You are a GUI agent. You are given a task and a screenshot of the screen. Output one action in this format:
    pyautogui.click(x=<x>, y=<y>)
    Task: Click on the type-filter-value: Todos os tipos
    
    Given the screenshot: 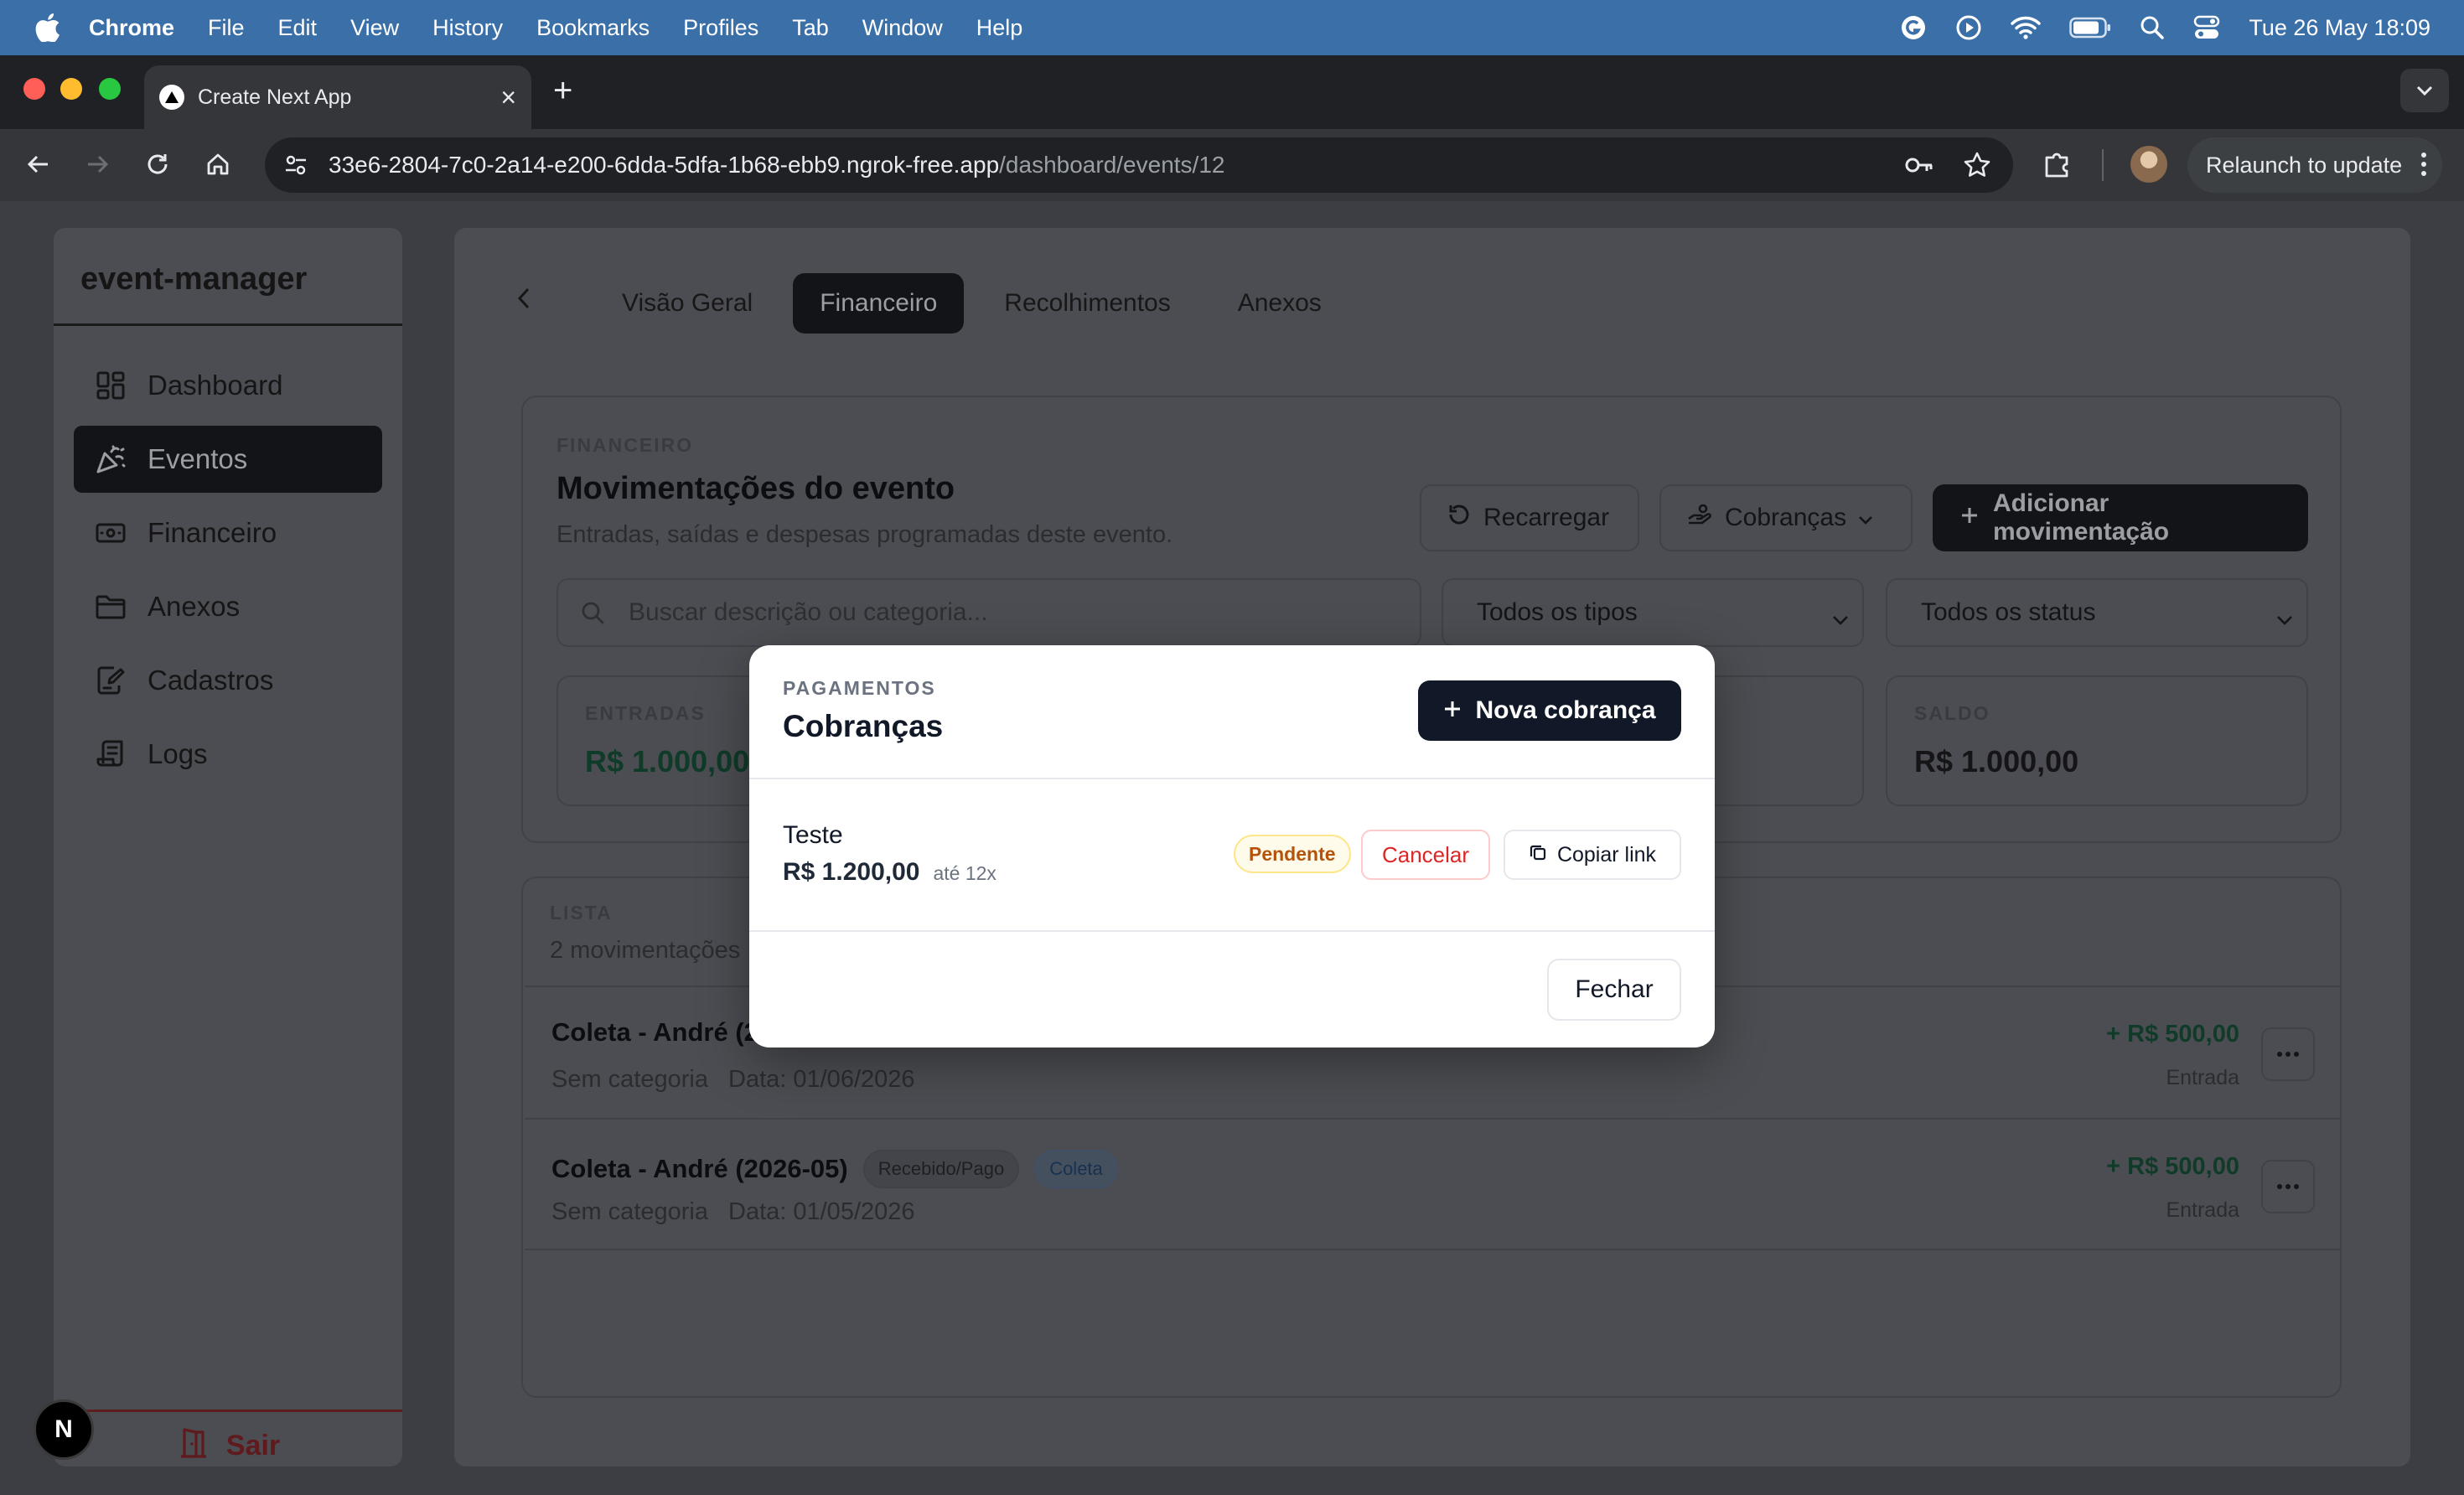 What is the action you would take?
    pyautogui.click(x=1557, y=612)
    